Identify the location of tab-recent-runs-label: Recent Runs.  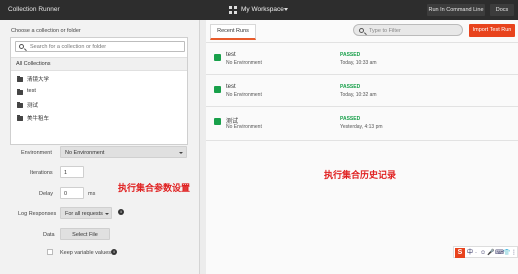
(233, 31).